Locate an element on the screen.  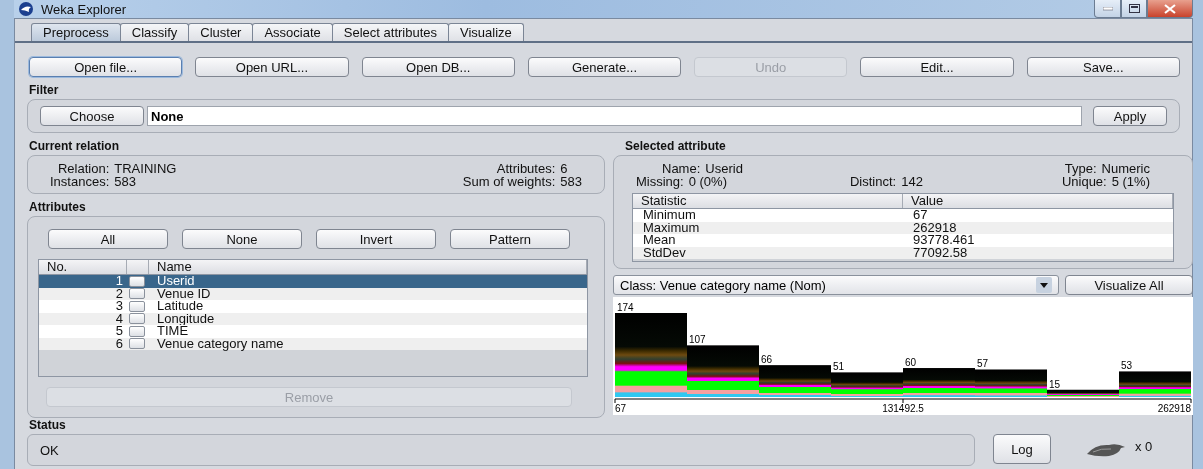
table-cell-text: Venue ID is located at coordinates (184, 293).